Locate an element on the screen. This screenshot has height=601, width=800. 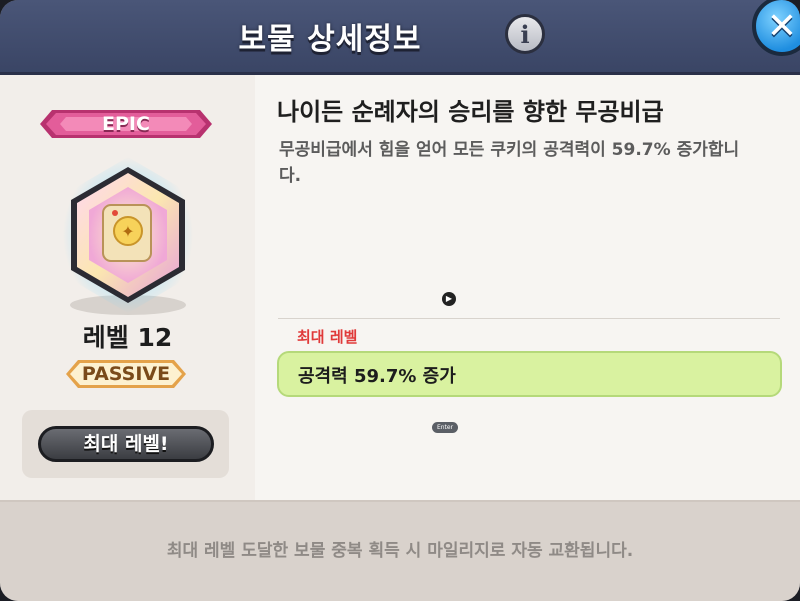
treasure-description: 무공비급에서 힘을 얻어 모든 쿠키의 공격력이 59.7% 증가합니다. is located at coordinates (509, 163).